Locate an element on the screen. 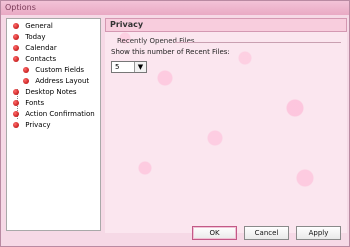 The height and width of the screenshot is (247, 350). tree-item-custom-fields: Custom Fields is located at coordinates (53, 70).